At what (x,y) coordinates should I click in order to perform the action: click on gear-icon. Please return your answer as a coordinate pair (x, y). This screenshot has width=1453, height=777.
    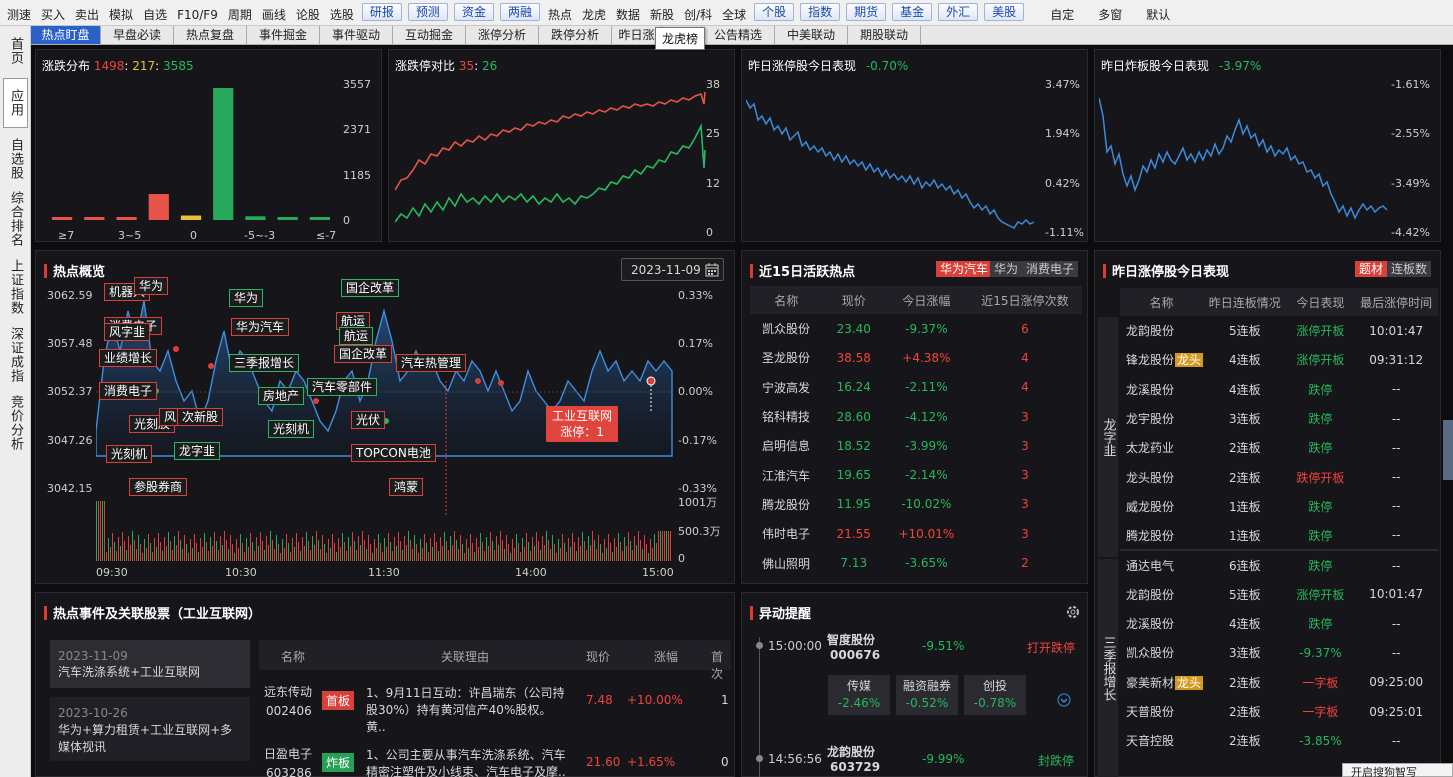
    Looking at the image, I should click on (1073, 612).